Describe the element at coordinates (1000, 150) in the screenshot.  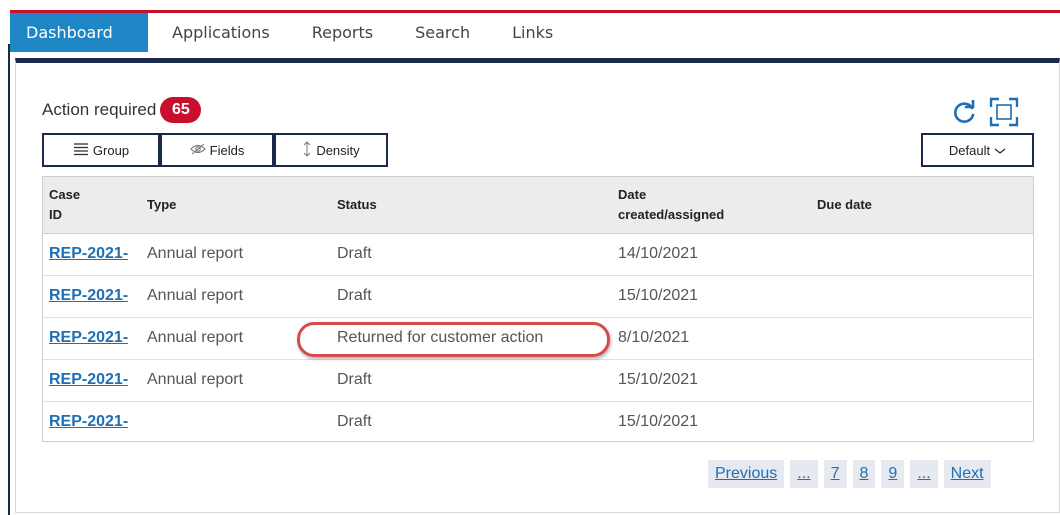
I see `chevron-down-icon` at that location.